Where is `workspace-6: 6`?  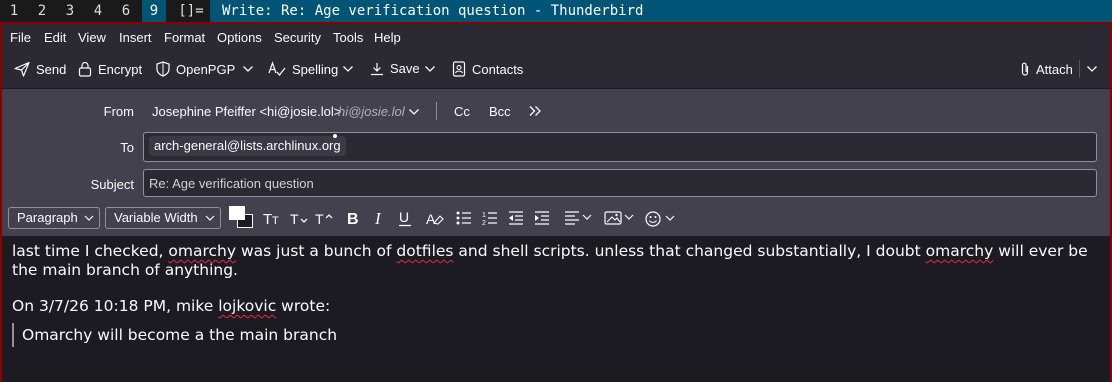
workspace-6: 6 is located at coordinates (126, 11).